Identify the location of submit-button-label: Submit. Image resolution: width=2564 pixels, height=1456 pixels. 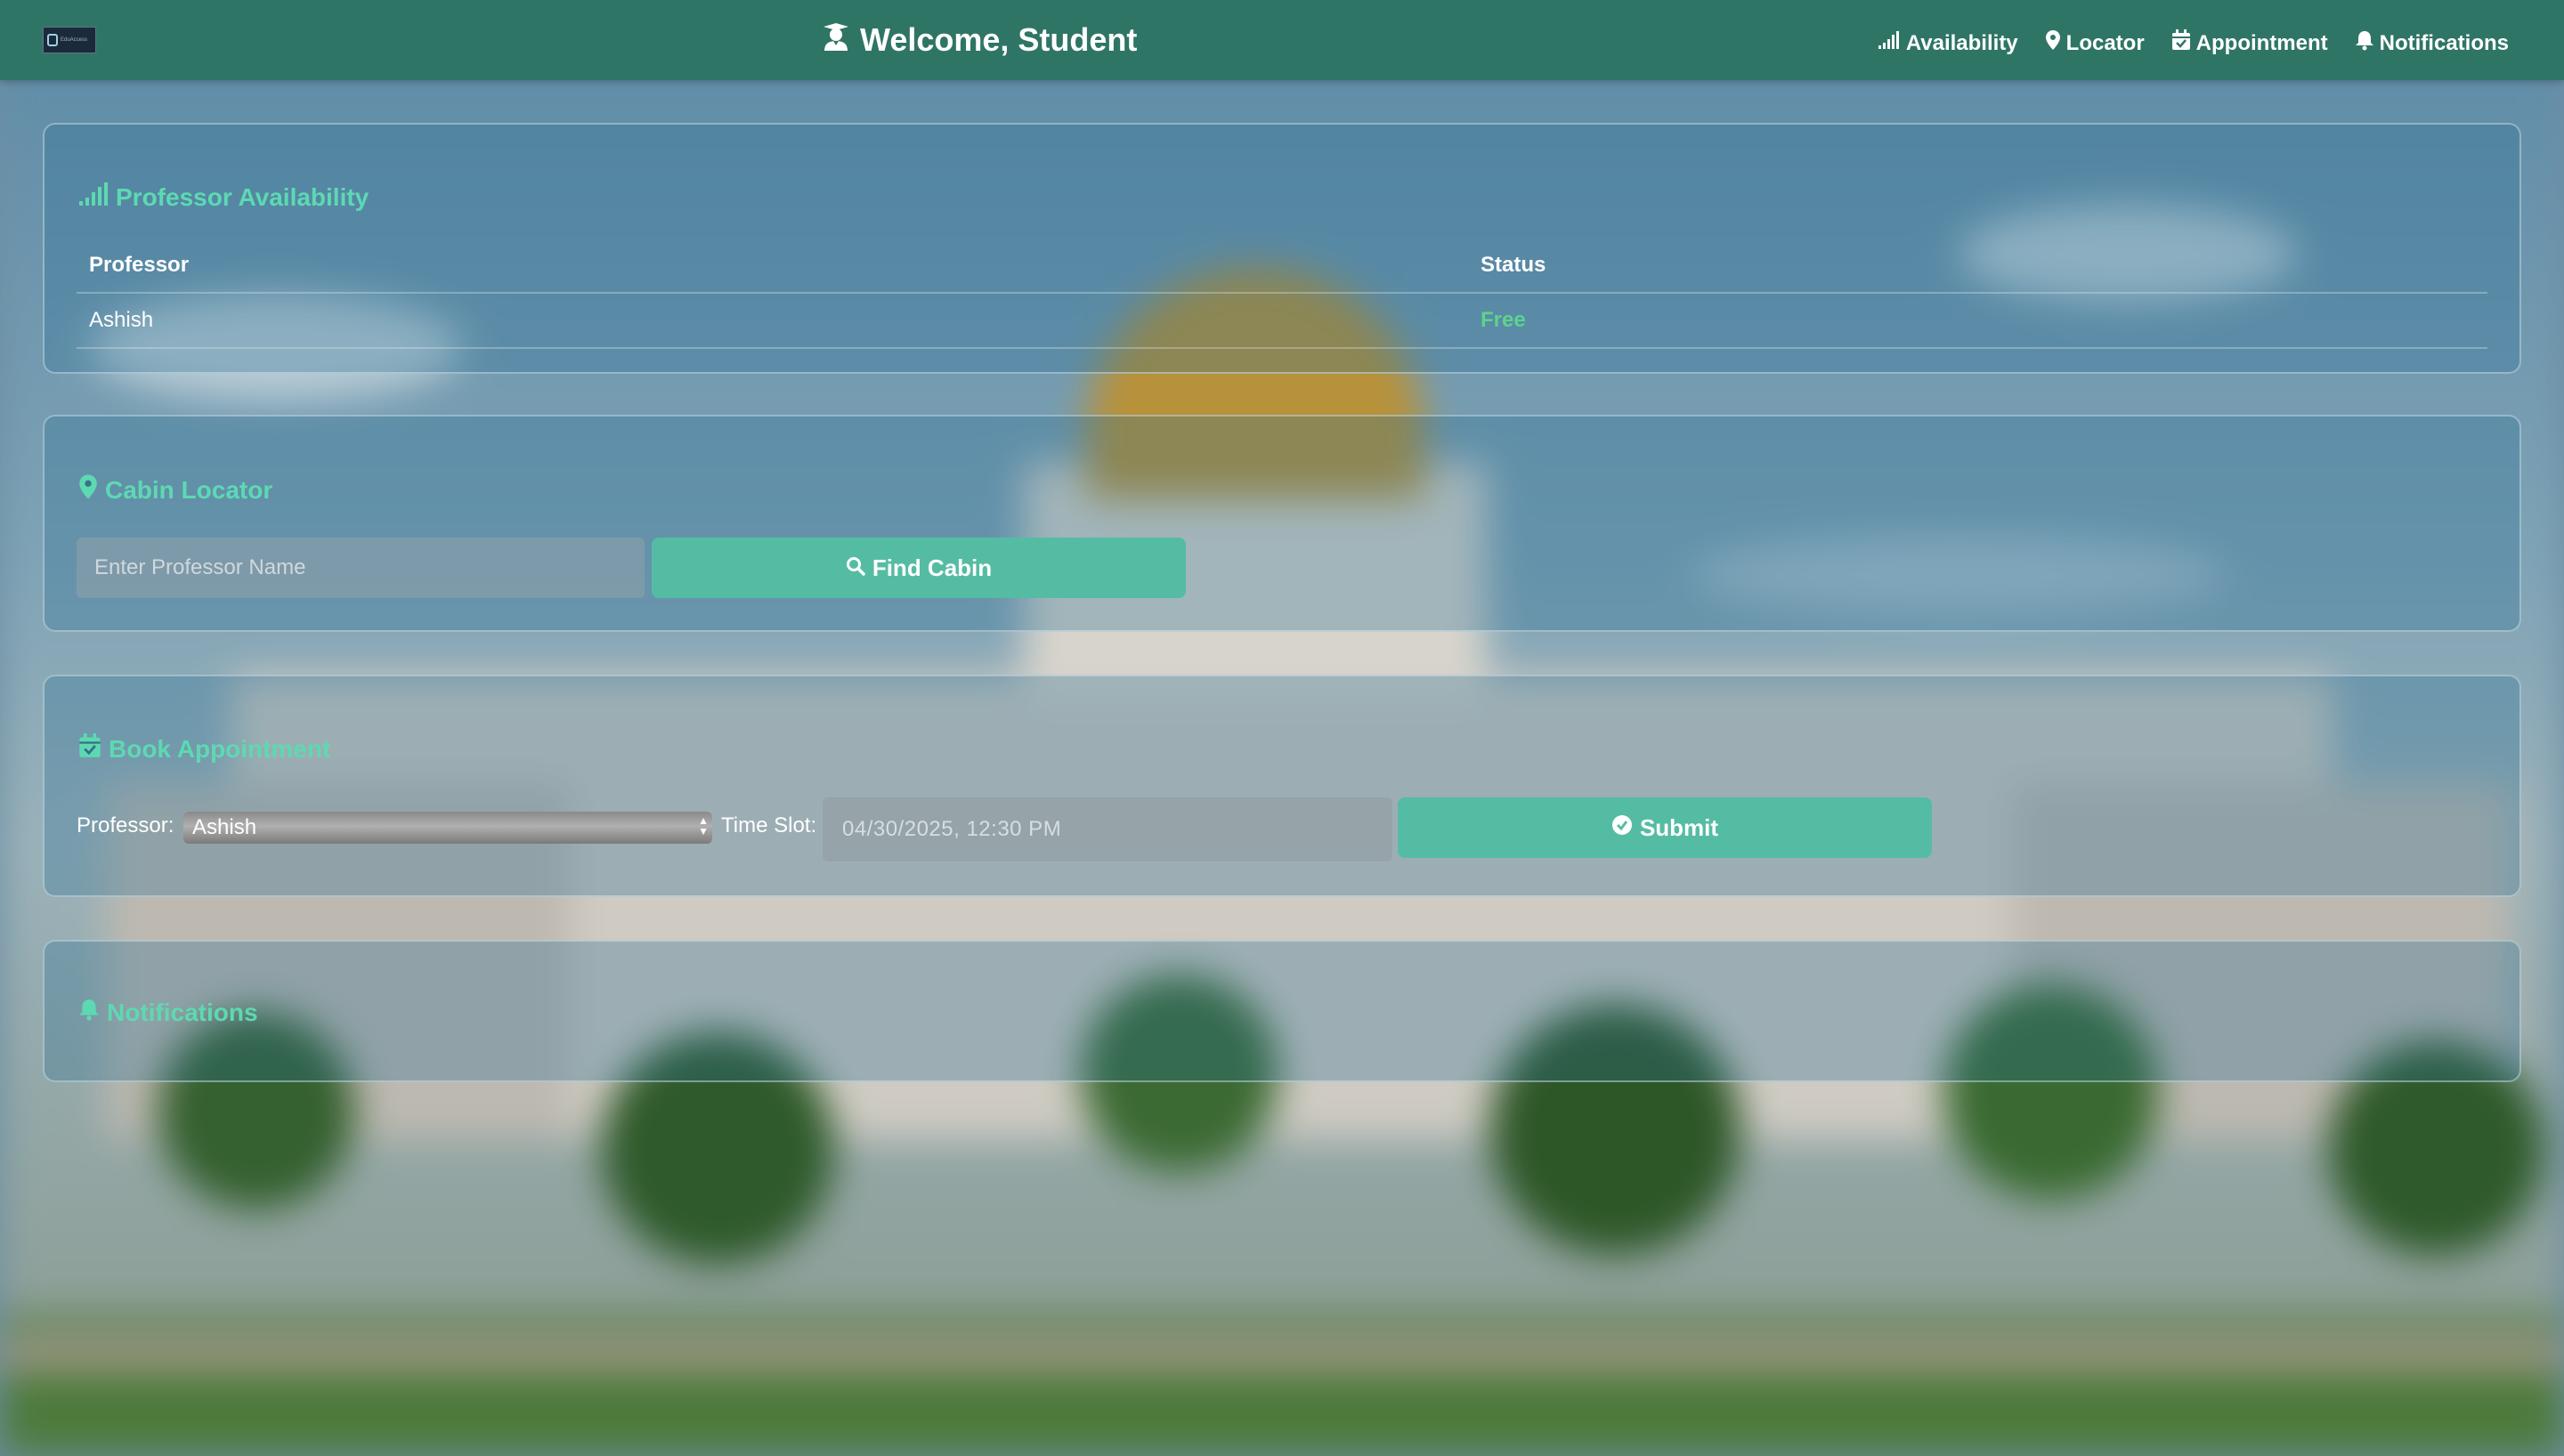
(1679, 827).